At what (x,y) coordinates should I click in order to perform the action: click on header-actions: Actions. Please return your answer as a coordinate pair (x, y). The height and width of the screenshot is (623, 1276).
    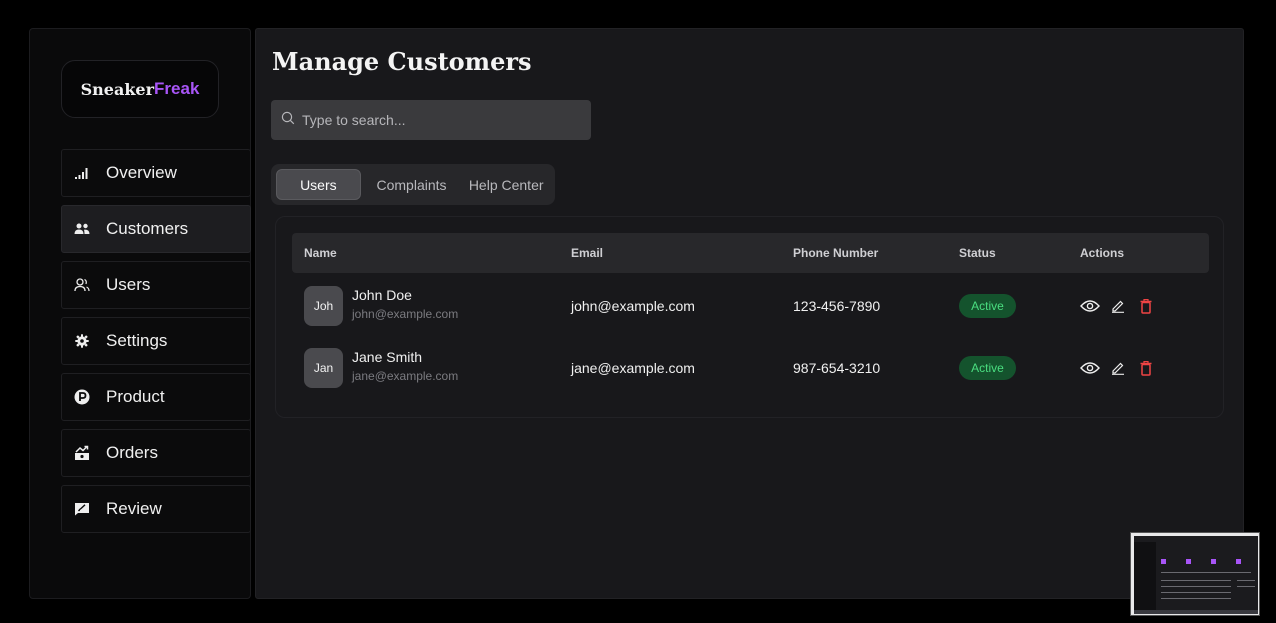
    Looking at the image, I should click on (1102, 253).